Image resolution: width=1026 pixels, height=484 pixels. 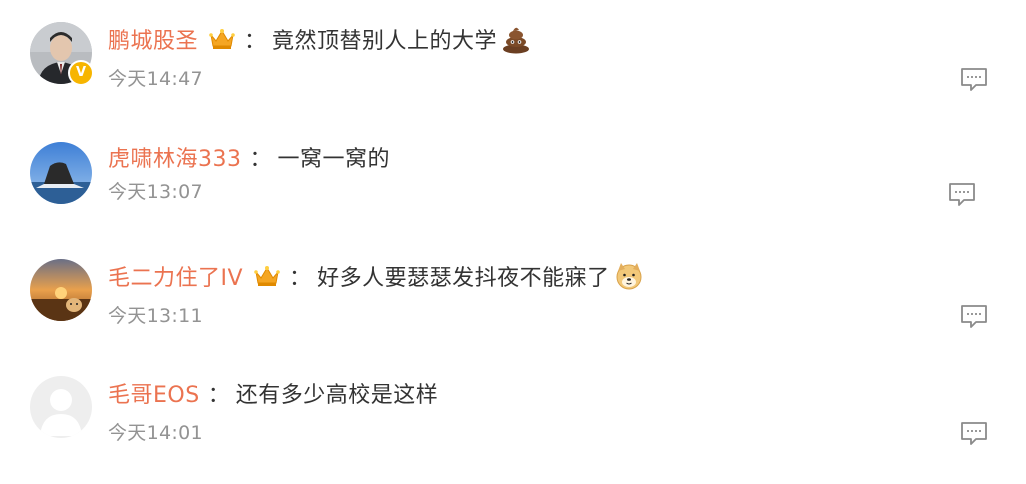 What do you see at coordinates (155, 79) in the screenshot?
I see `timestamp: 今天14:47` at bounding box center [155, 79].